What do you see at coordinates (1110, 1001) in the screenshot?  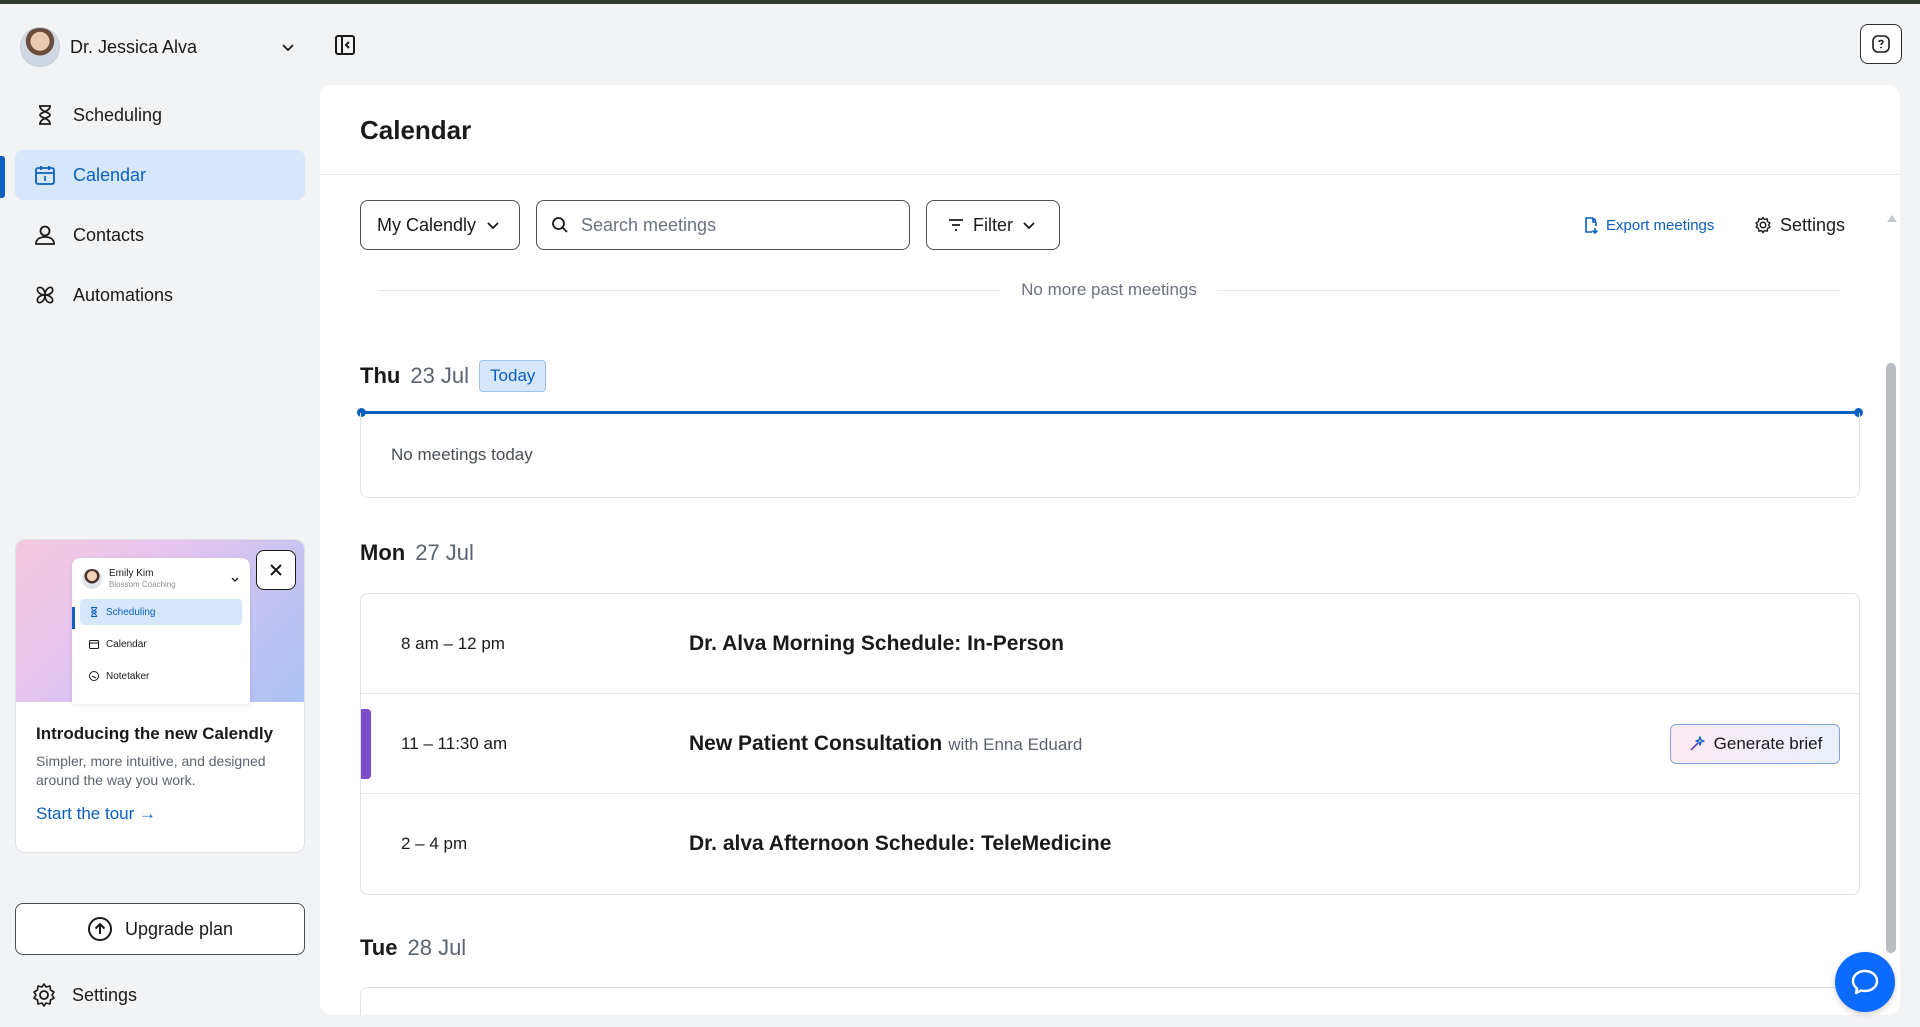 I see `meetings-list` at bounding box center [1110, 1001].